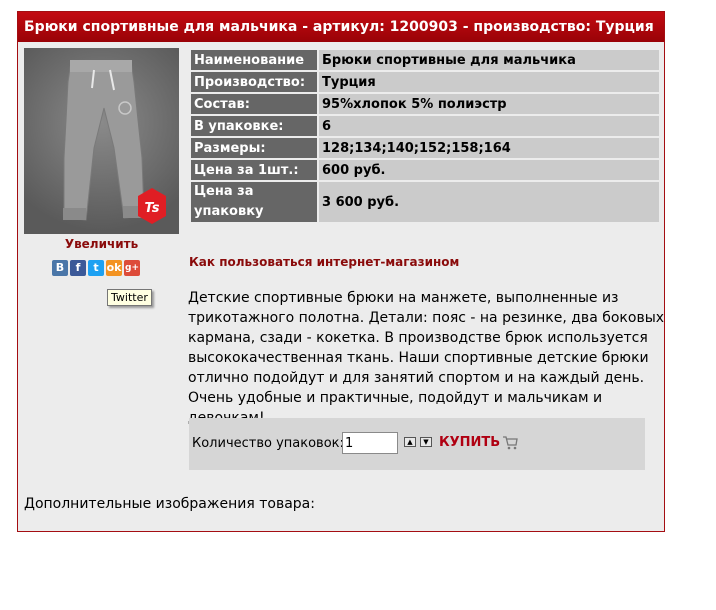 The height and width of the screenshot is (610, 716). What do you see at coordinates (510, 442) in the screenshot?
I see `cart-icon` at bounding box center [510, 442].